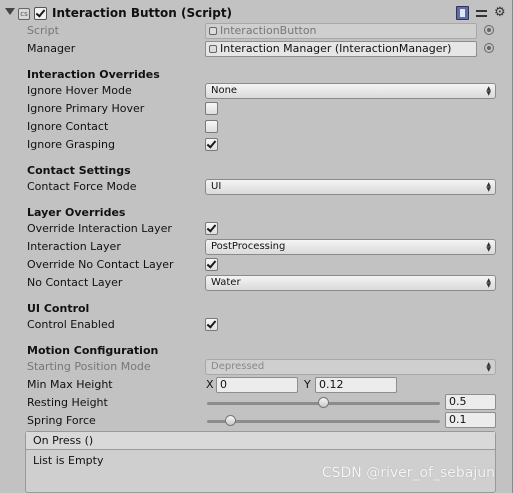 The image size is (513, 493). What do you see at coordinates (89, 366) in the screenshot?
I see `starting-position-mode-label: Starting Position Mode` at bounding box center [89, 366].